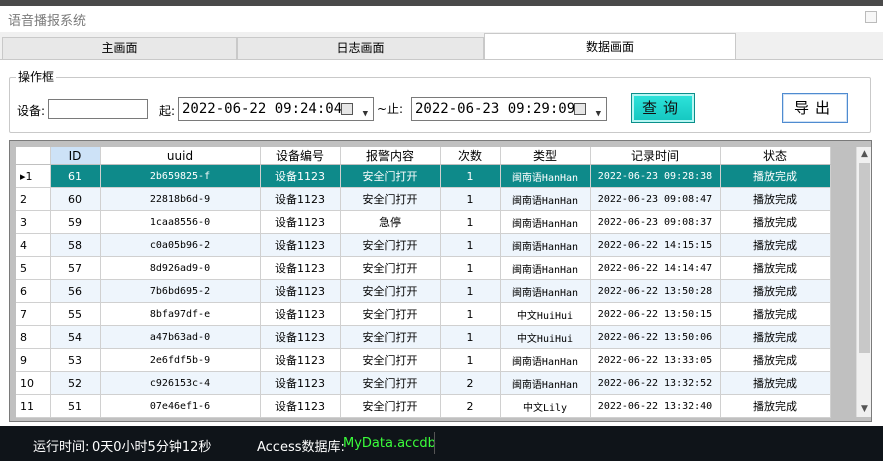  What do you see at coordinates (655, 291) in the screenshot?
I see `cell-time: 2022-06-22 13:50:28` at bounding box center [655, 291].